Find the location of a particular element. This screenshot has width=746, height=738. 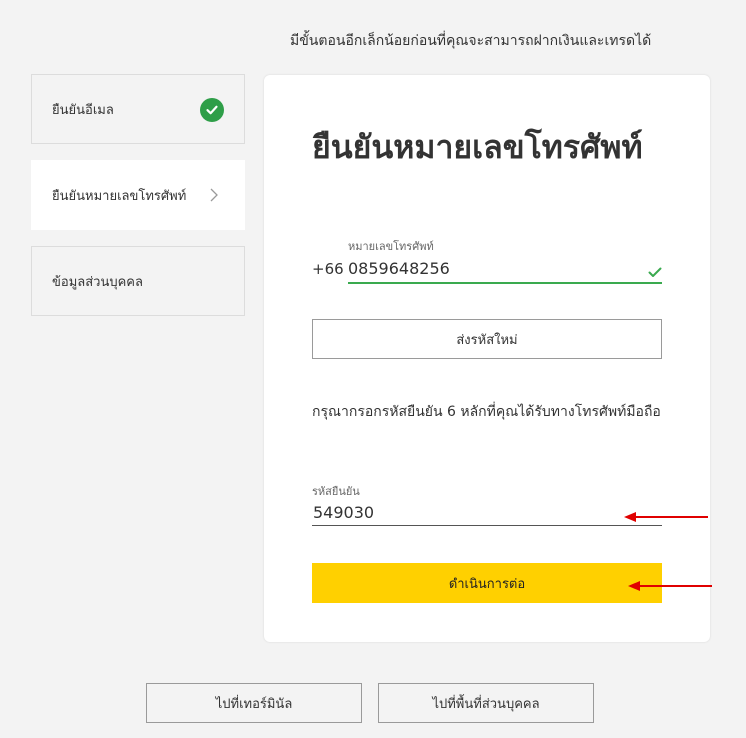

country-code: +66 is located at coordinates (328, 269).